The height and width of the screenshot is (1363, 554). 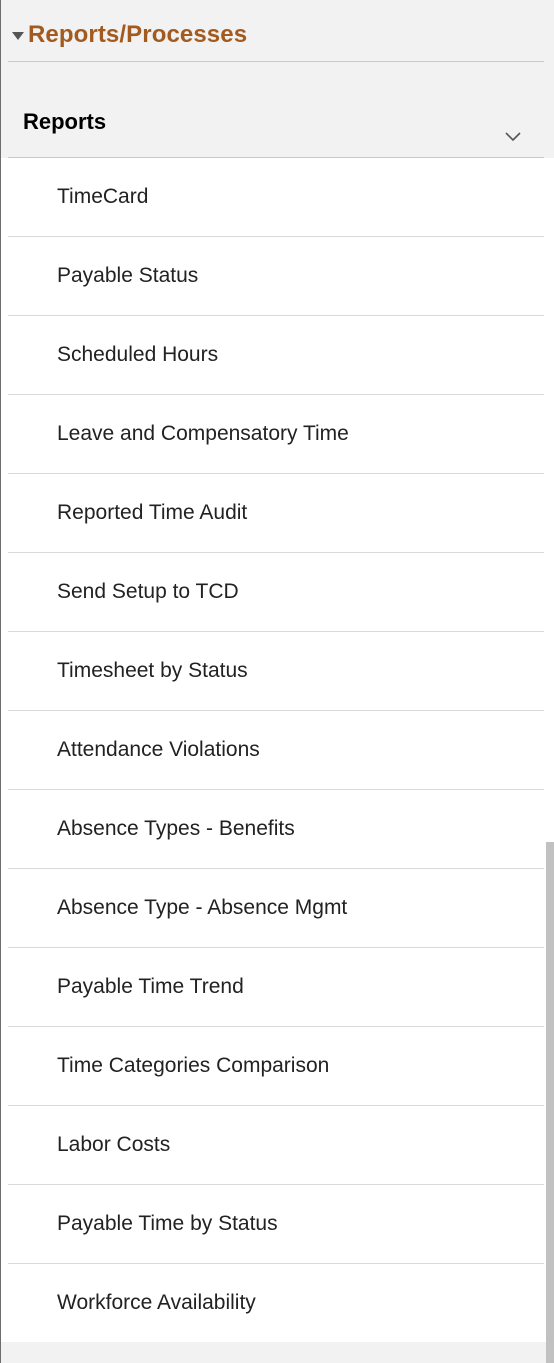 I want to click on report-item-label: Attendance Violations, so click(x=158, y=750).